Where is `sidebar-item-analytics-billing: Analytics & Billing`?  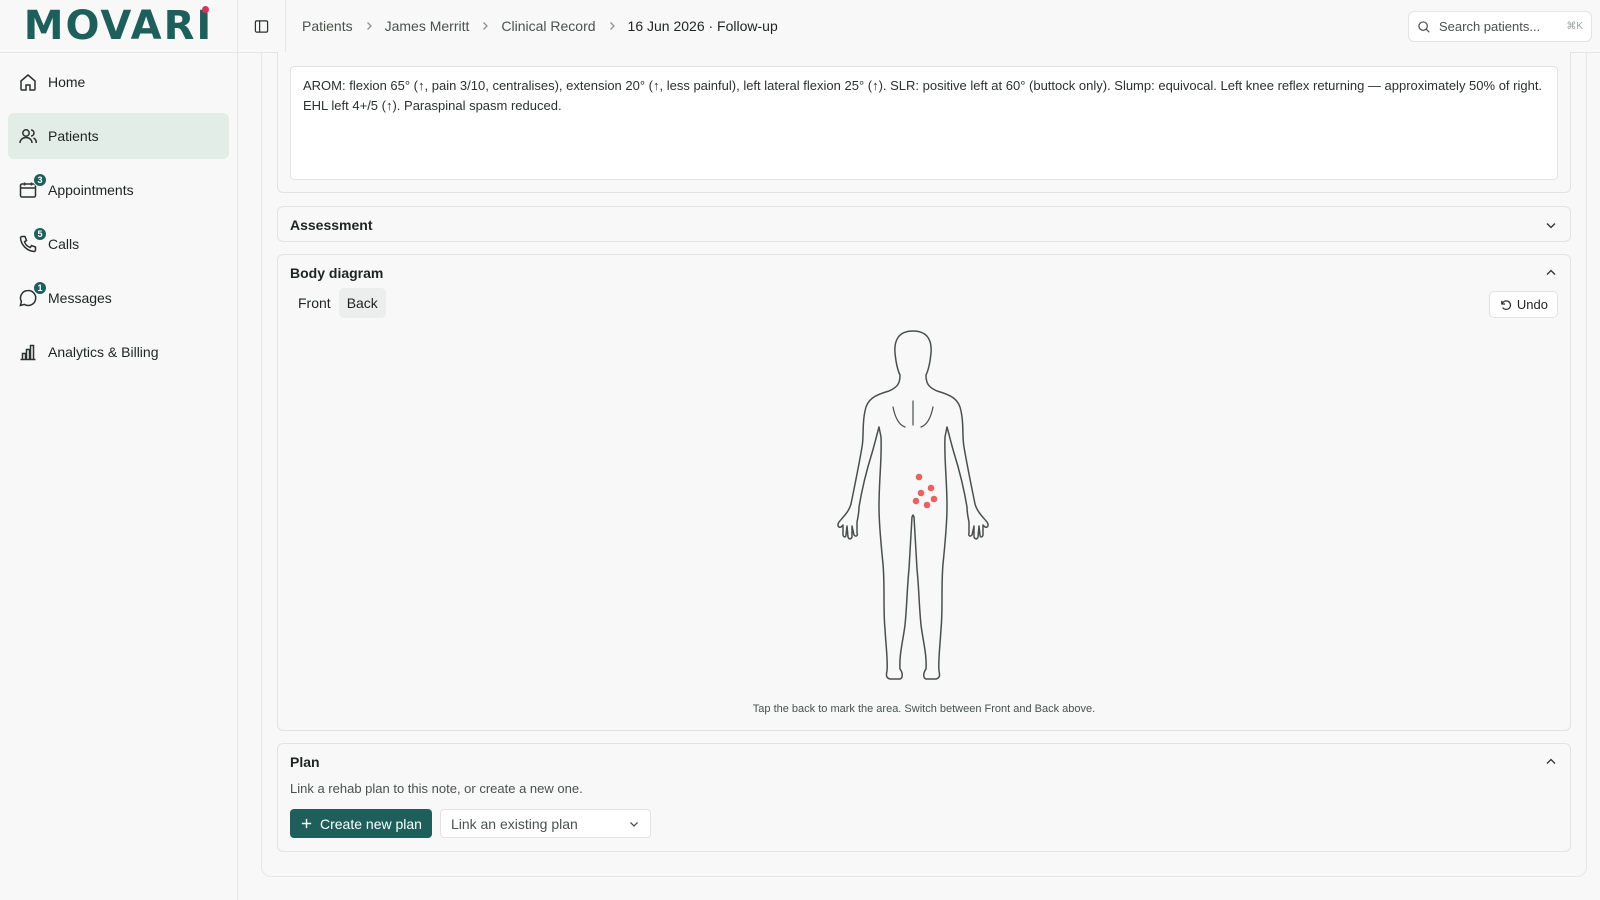 sidebar-item-analytics-billing: Analytics & Billing is located at coordinates (118, 352).